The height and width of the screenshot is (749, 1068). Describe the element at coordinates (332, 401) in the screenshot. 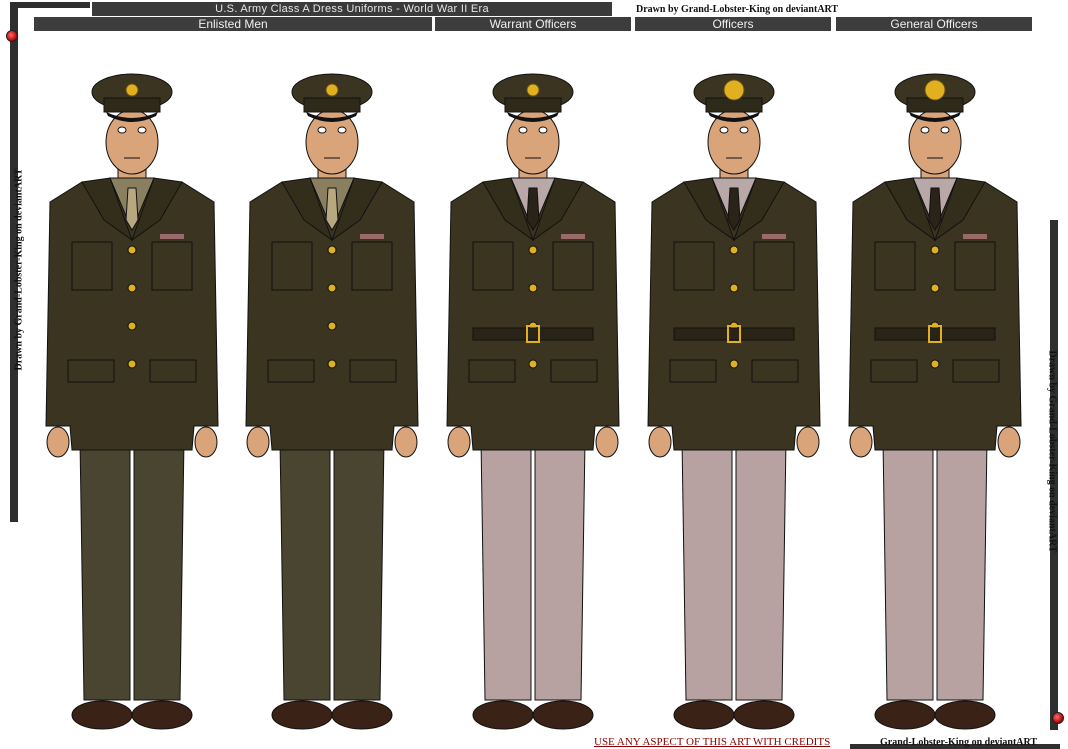

I see `figure-enlisted-sergeant` at that location.